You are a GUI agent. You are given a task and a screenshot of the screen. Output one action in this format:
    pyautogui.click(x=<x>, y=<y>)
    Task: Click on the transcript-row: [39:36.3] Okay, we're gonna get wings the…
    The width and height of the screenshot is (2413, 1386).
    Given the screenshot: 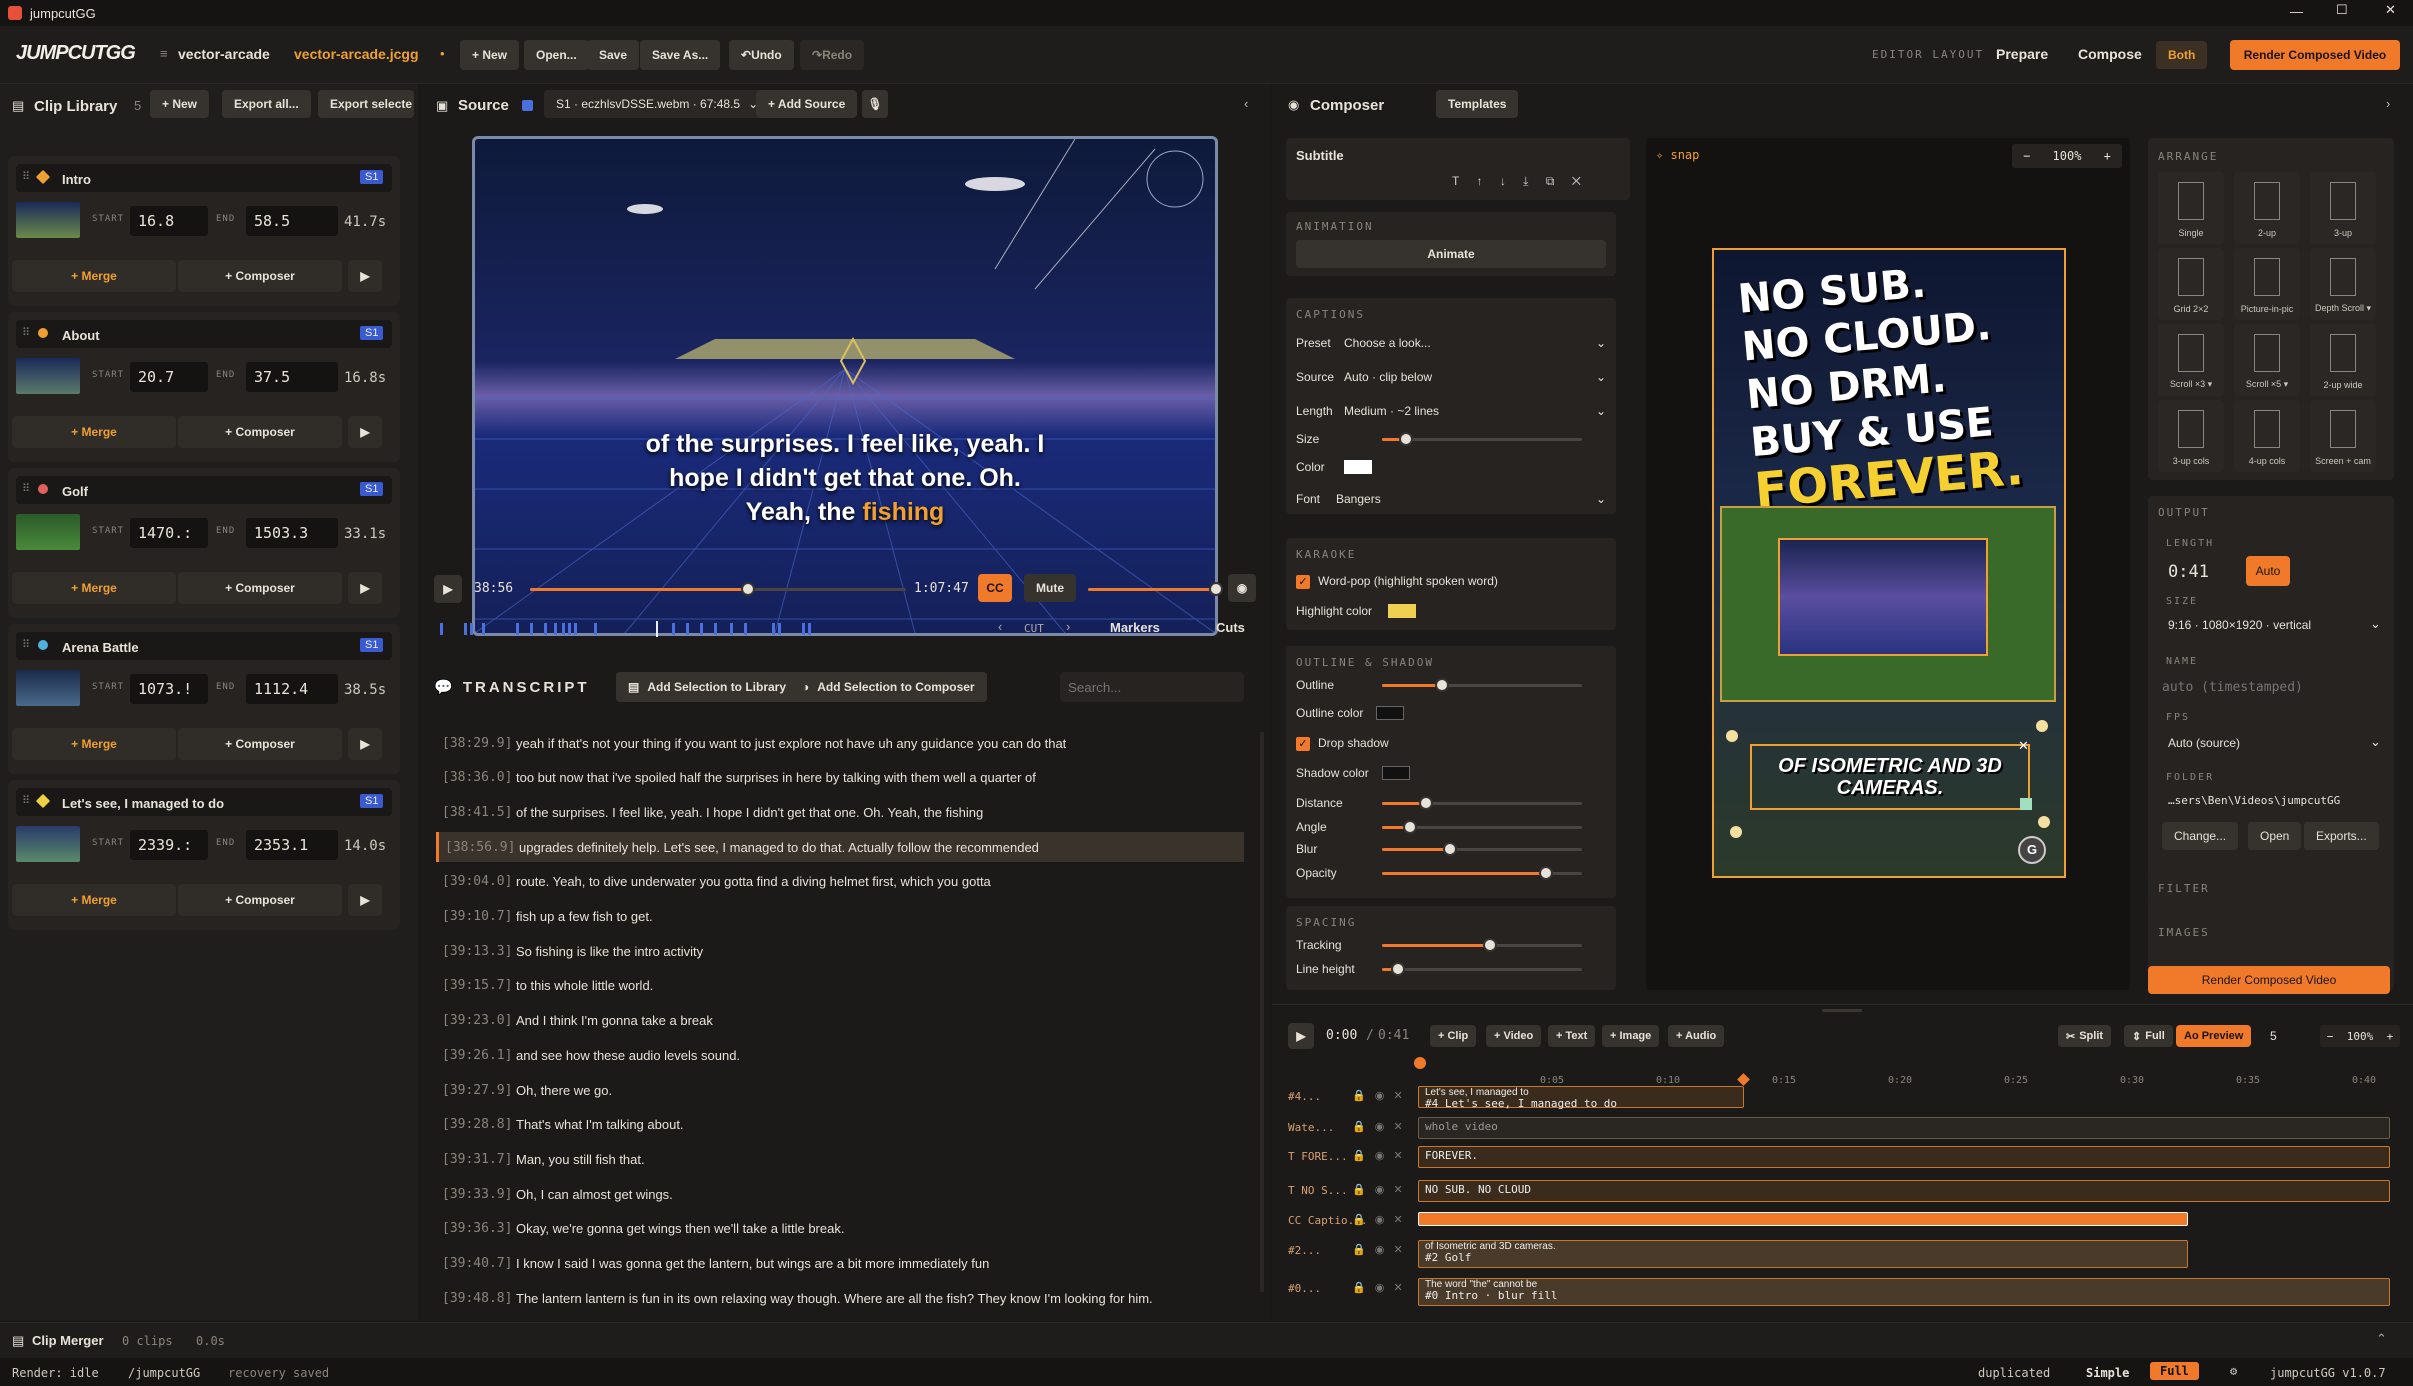 What is the action you would take?
    pyautogui.click(x=840, y=1229)
    